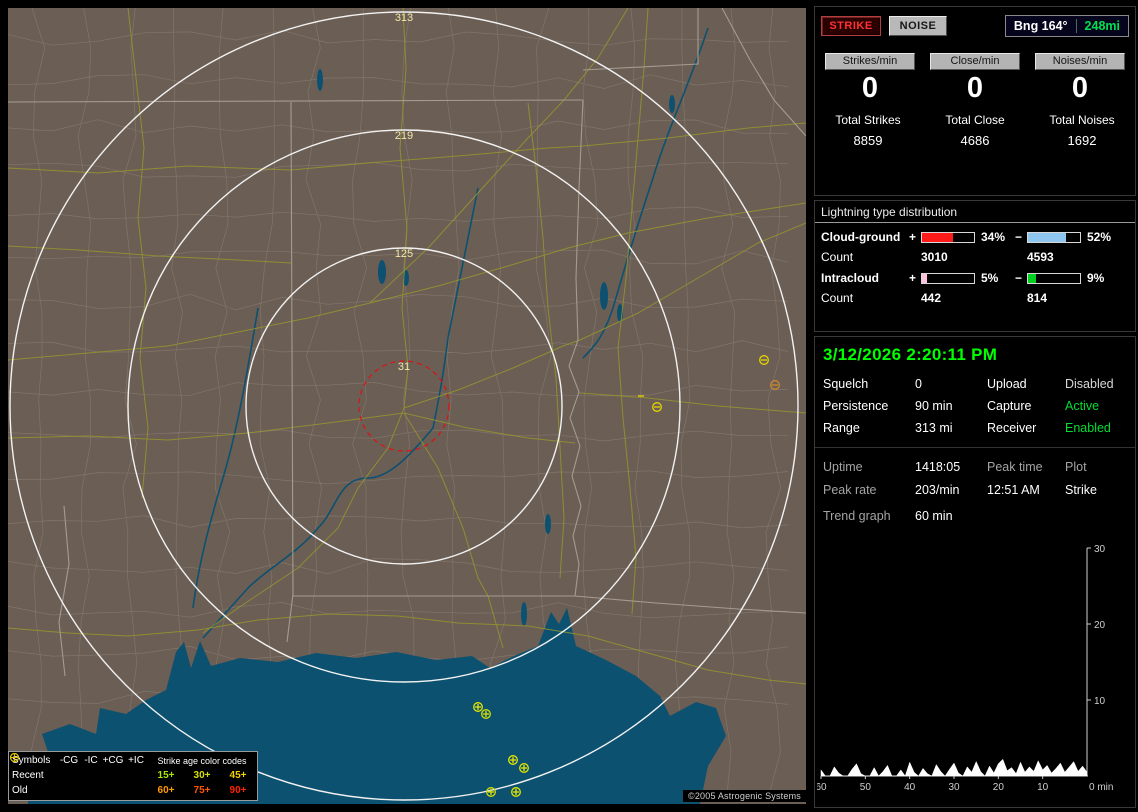  What do you see at coordinates (954, 787) in the screenshot?
I see `trend-x-tick: 30` at bounding box center [954, 787].